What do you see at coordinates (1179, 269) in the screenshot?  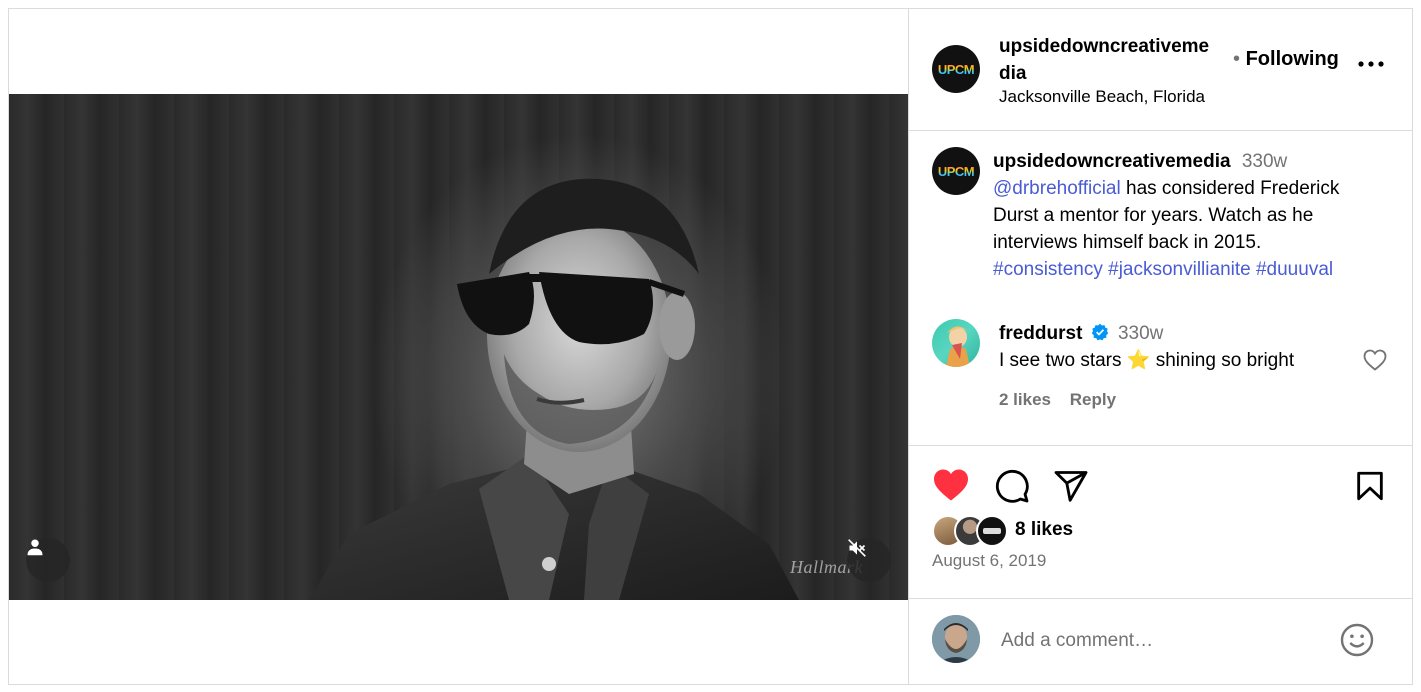 I see `hashtag-link: #jacksonvillianite` at bounding box center [1179, 269].